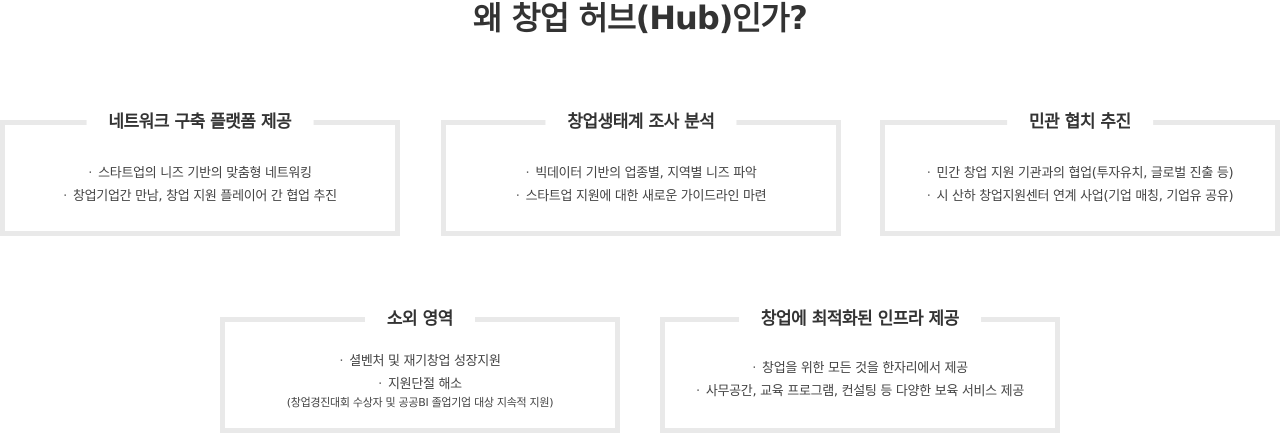  I want to click on list-item: · 스타트업 지원에 대한 새로운 가이드라인 마련, so click(641, 196).